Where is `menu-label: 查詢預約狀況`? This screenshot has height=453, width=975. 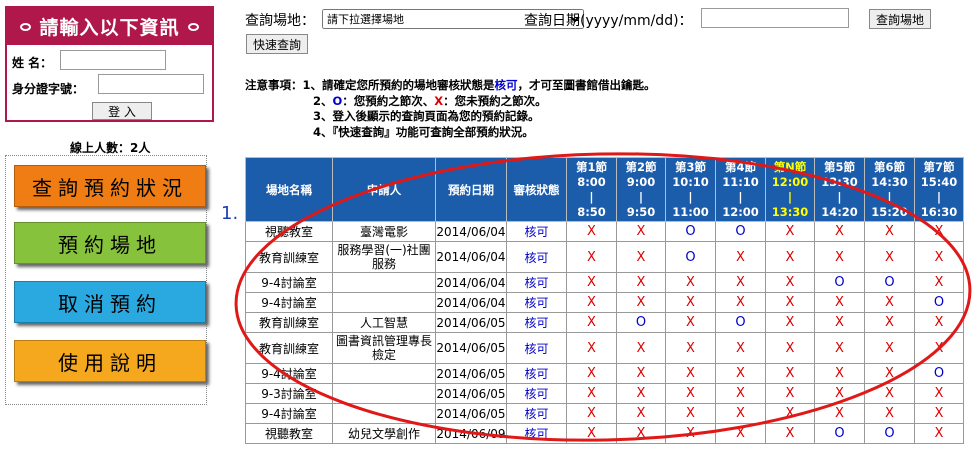 menu-label: 查詢預約狀況 is located at coordinates (110, 187).